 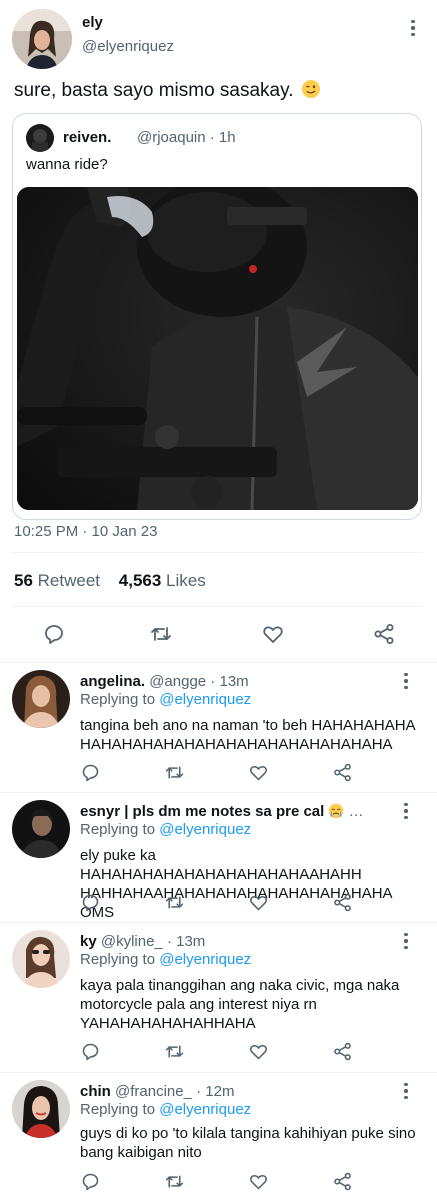 I want to click on reply-author-line: angelina. @angge · 13m, so click(x=164, y=681).